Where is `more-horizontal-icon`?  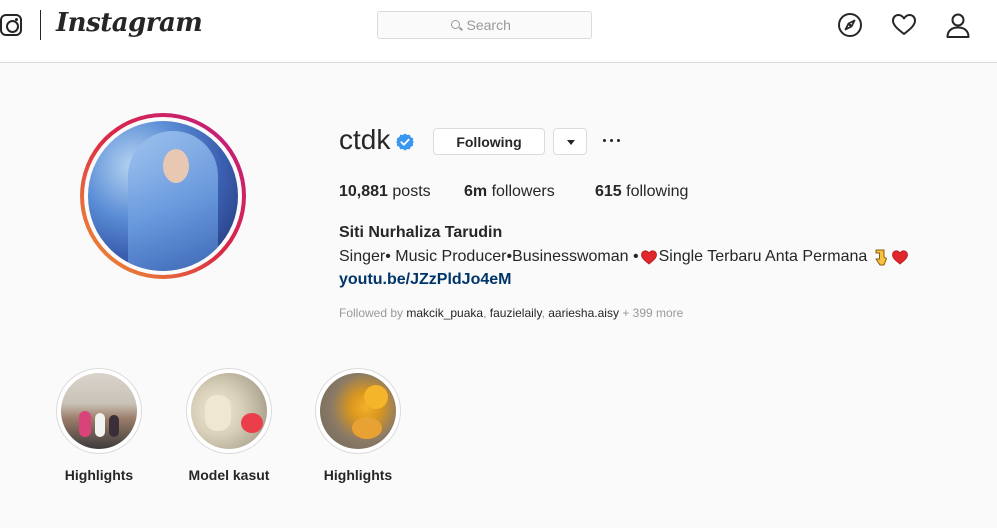 more-horizontal-icon is located at coordinates (612, 140).